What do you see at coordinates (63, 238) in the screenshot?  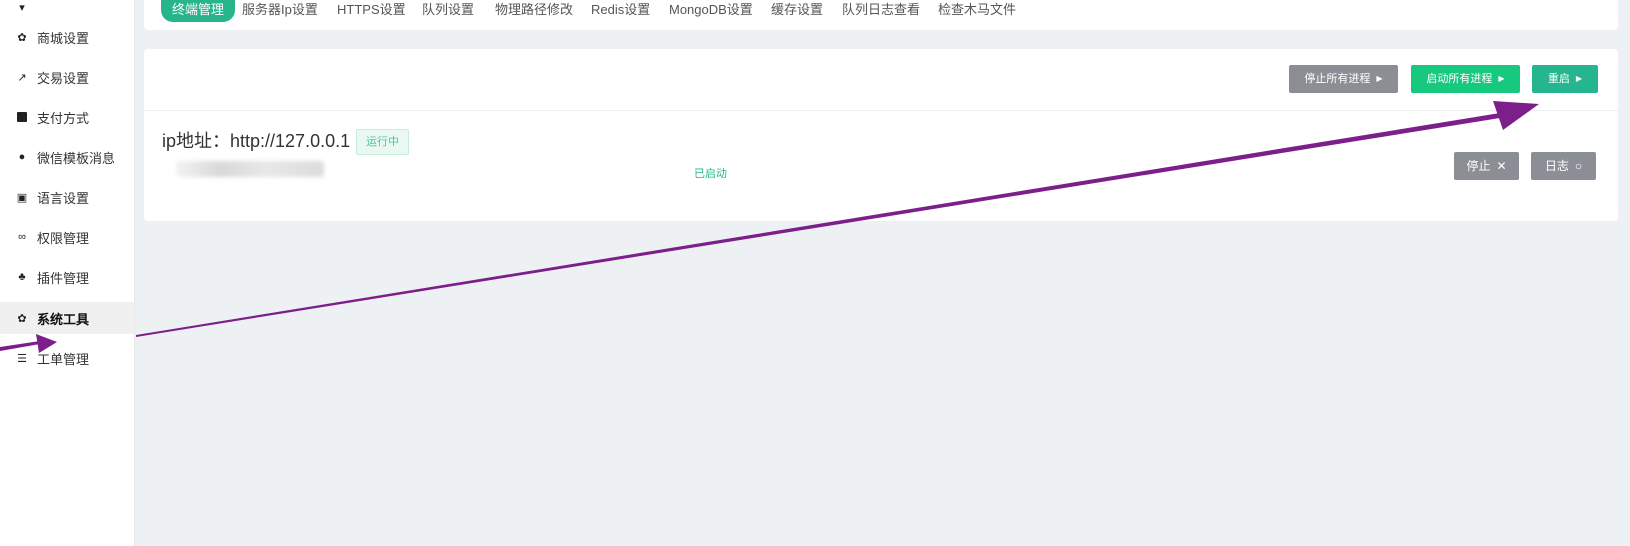 I see `sidebar-item-label: 权限管理` at bounding box center [63, 238].